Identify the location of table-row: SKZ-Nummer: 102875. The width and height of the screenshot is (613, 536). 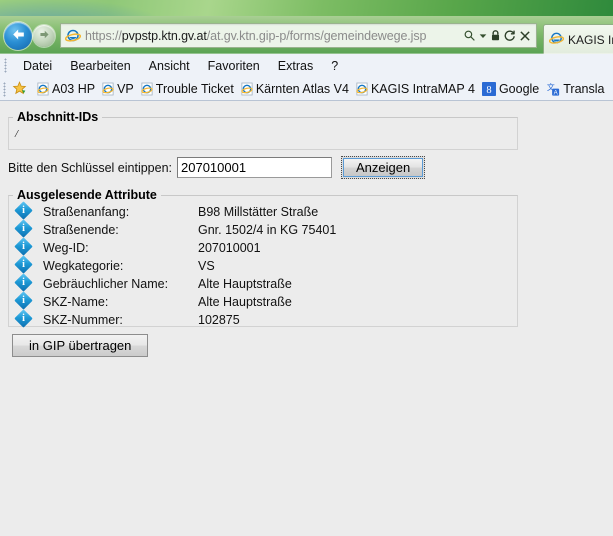
(175, 319).